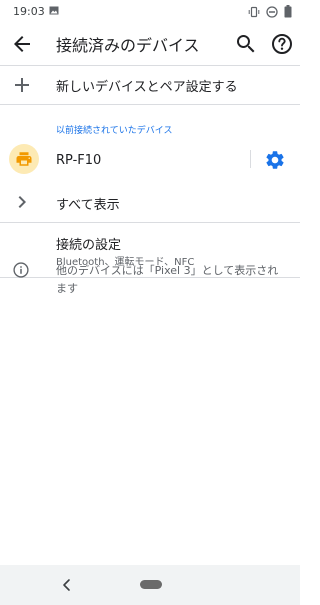 Image resolution: width=320 pixels, height=605 pixels. Describe the element at coordinates (246, 44) in the screenshot. I see `search-icon` at that location.